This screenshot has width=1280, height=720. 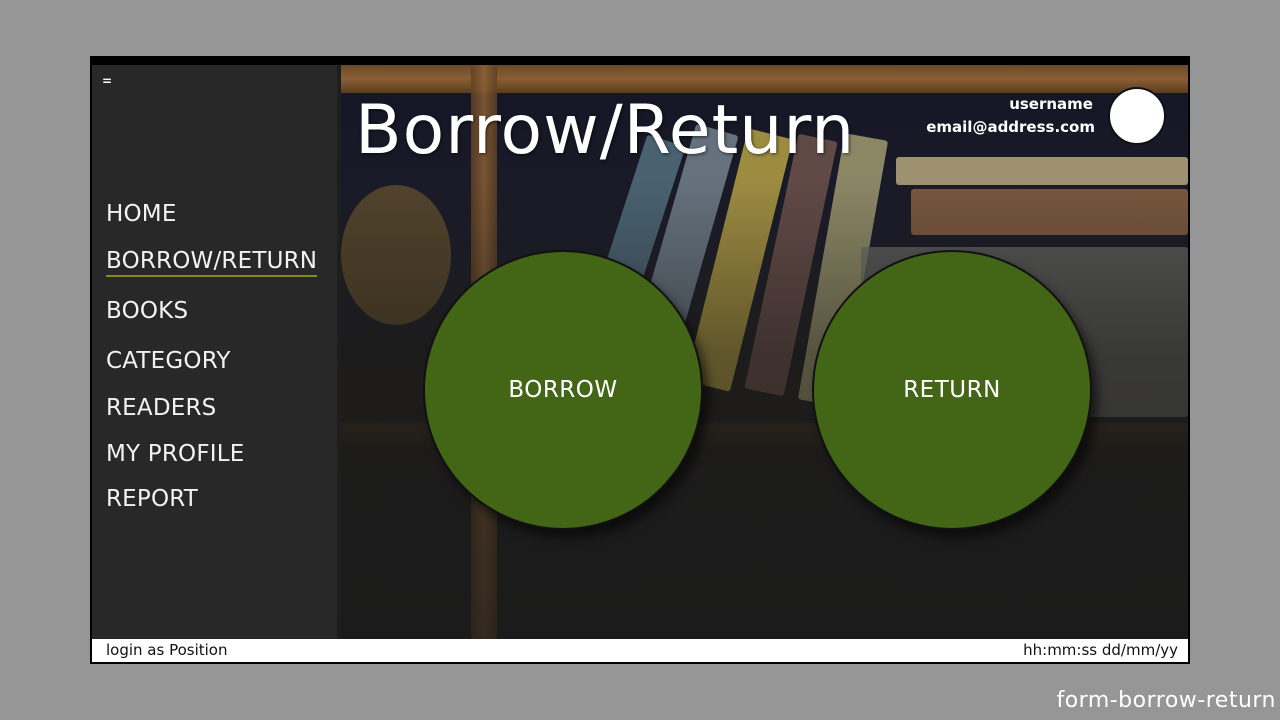 What do you see at coordinates (147, 311) in the screenshot?
I see `sidebar-item-books: BOOKS` at bounding box center [147, 311].